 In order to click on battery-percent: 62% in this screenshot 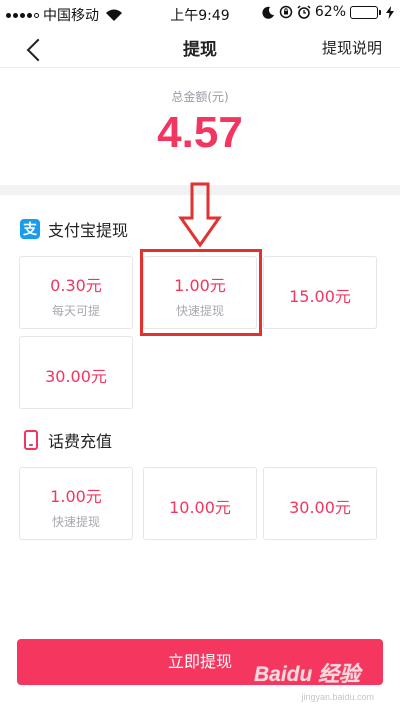, I will do `click(330, 12)`.